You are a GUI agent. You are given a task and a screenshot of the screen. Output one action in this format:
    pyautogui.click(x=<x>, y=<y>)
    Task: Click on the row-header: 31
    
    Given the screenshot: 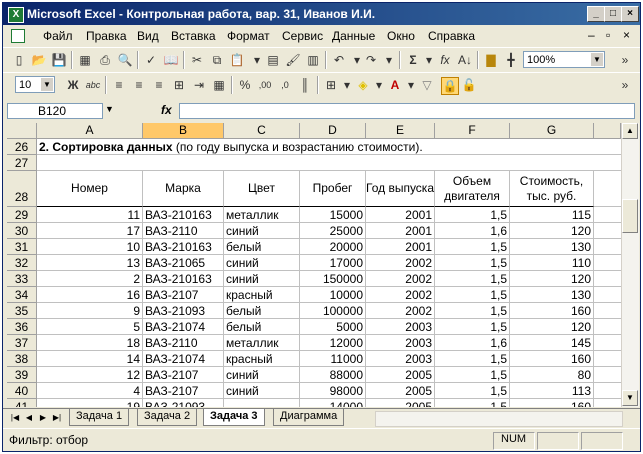 What is the action you would take?
    pyautogui.click(x=22, y=247)
    